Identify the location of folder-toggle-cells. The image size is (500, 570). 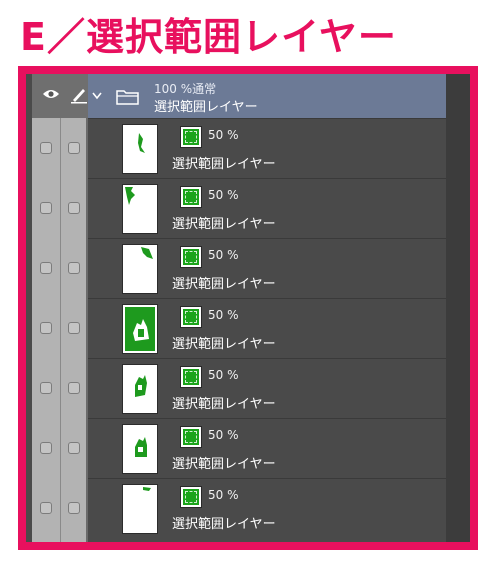
(60, 96).